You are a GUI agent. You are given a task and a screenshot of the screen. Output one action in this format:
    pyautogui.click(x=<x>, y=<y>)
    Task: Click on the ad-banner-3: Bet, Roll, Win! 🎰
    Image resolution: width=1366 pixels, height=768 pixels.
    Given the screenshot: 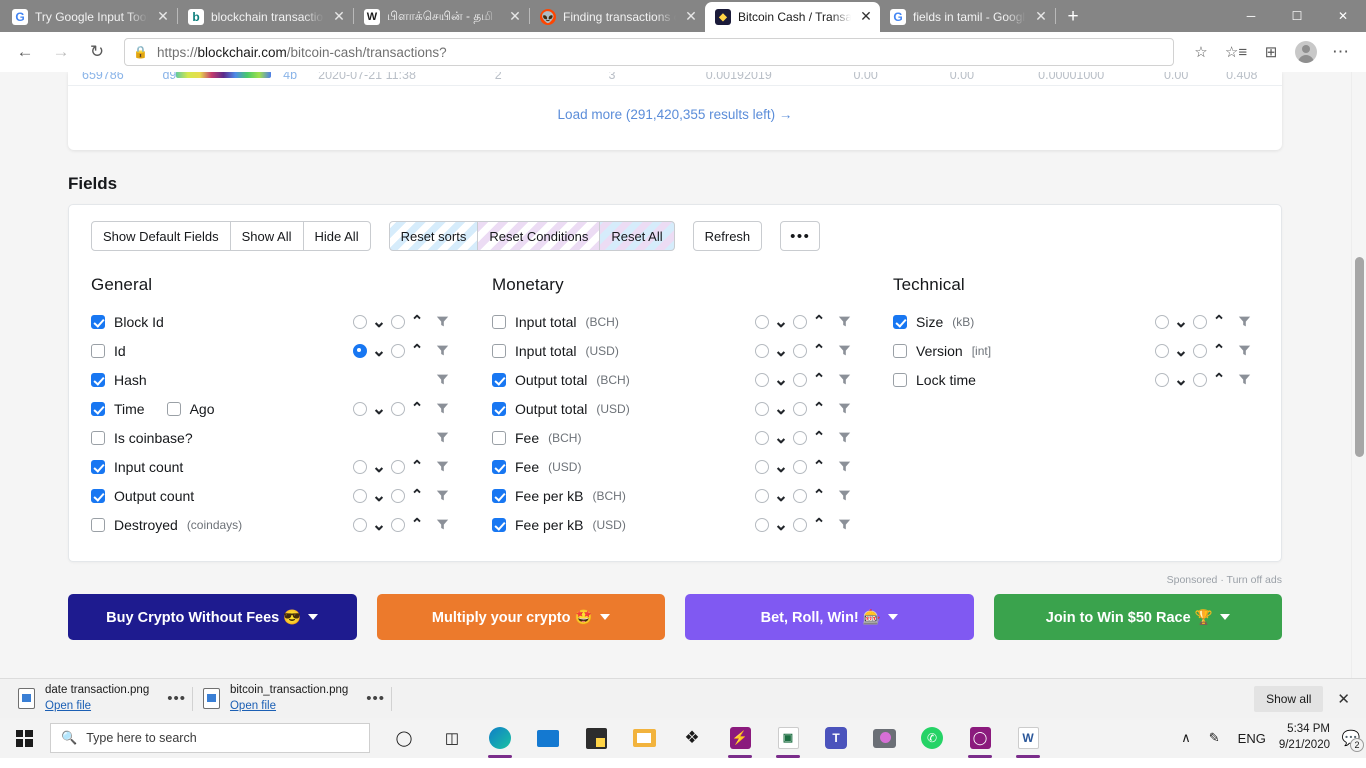 What is the action you would take?
    pyautogui.click(x=829, y=617)
    